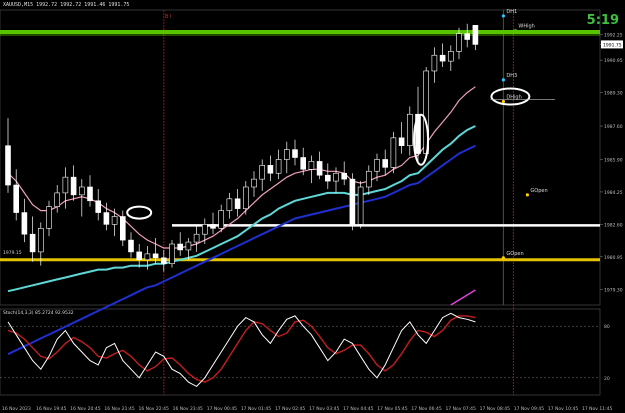  I want to click on price-axis-label: 1990.95, so click(613, 61).